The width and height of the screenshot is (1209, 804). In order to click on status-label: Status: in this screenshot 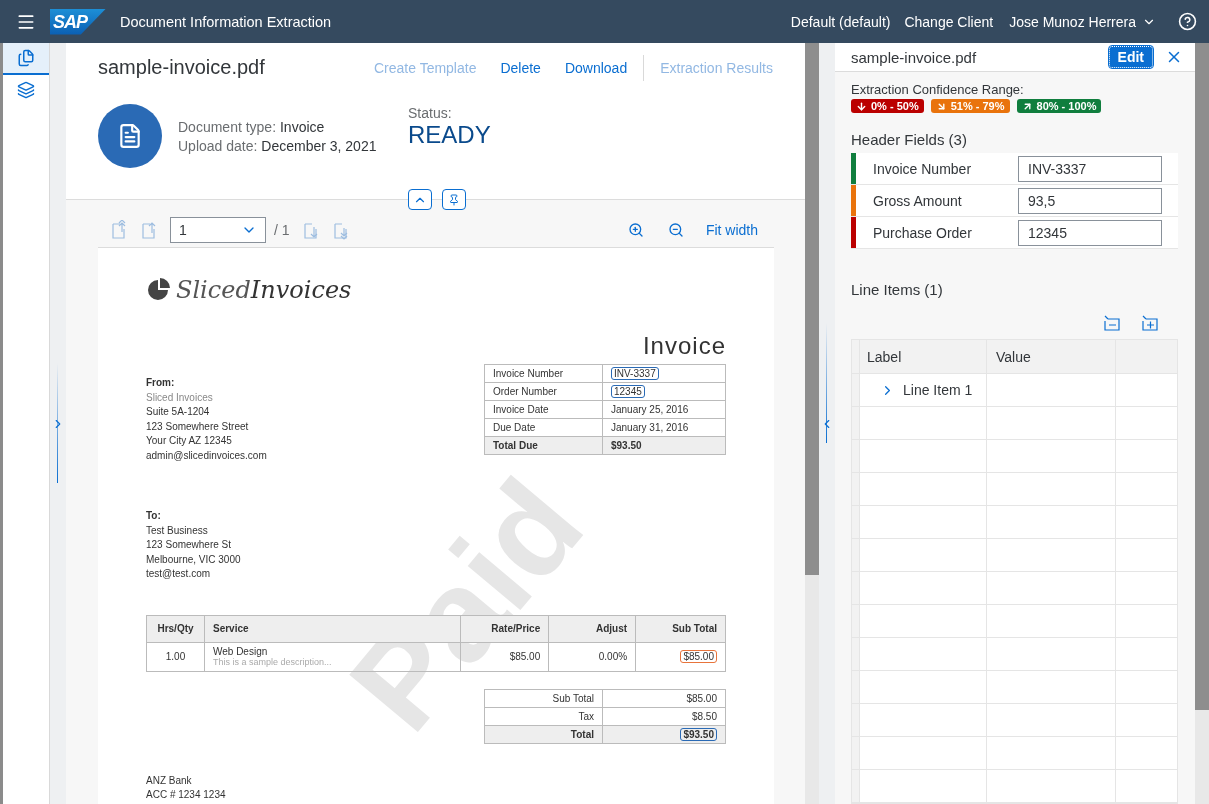, I will do `click(430, 113)`.